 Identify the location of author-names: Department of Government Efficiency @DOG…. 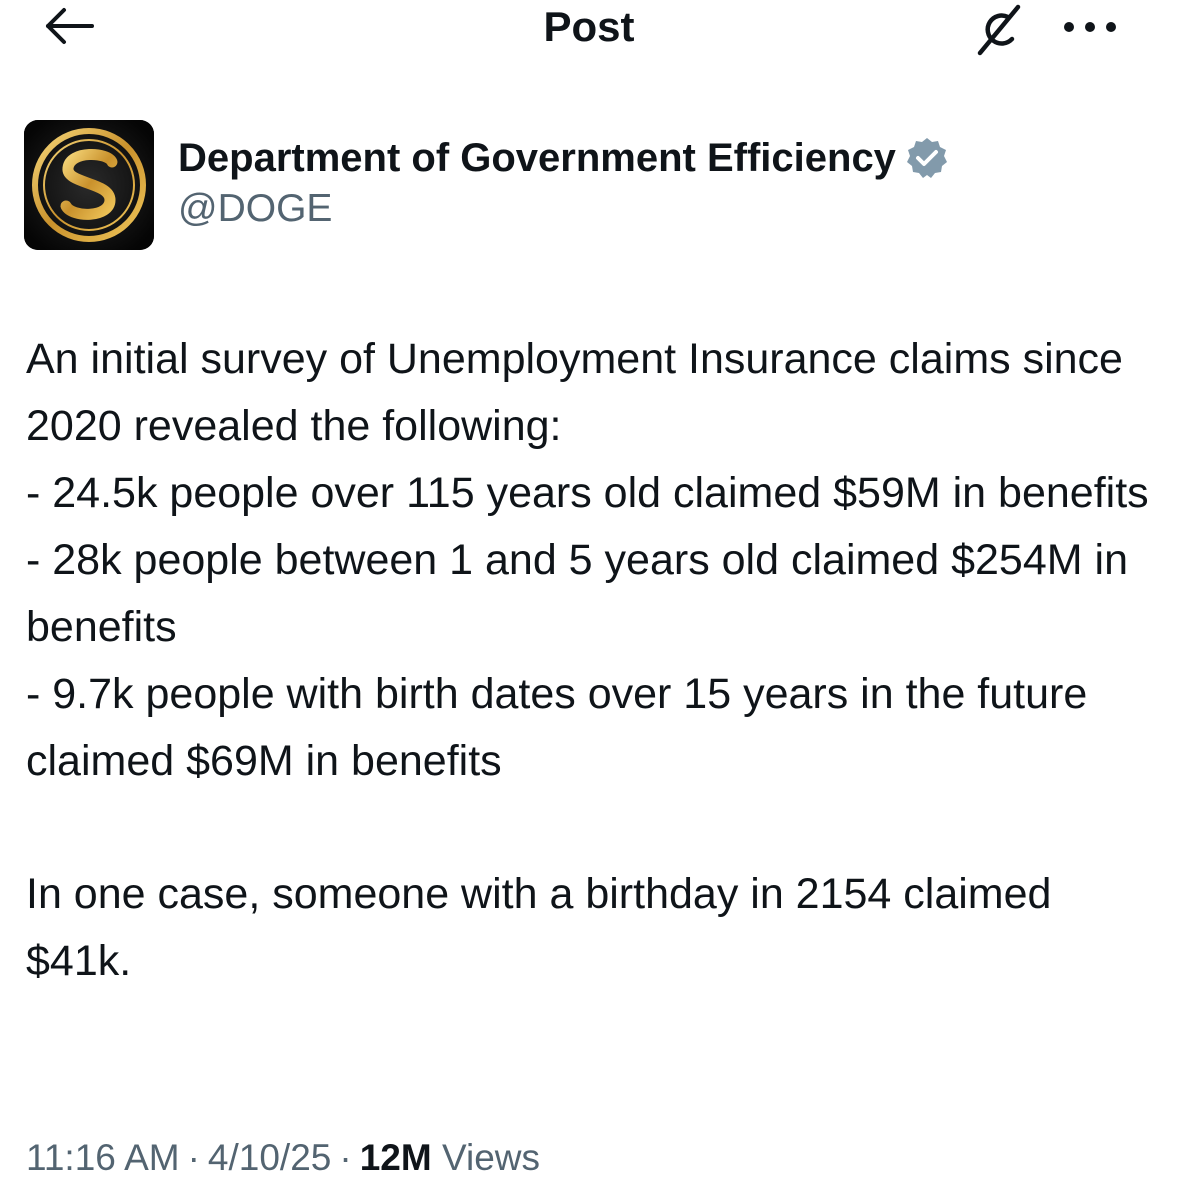
(564, 182).